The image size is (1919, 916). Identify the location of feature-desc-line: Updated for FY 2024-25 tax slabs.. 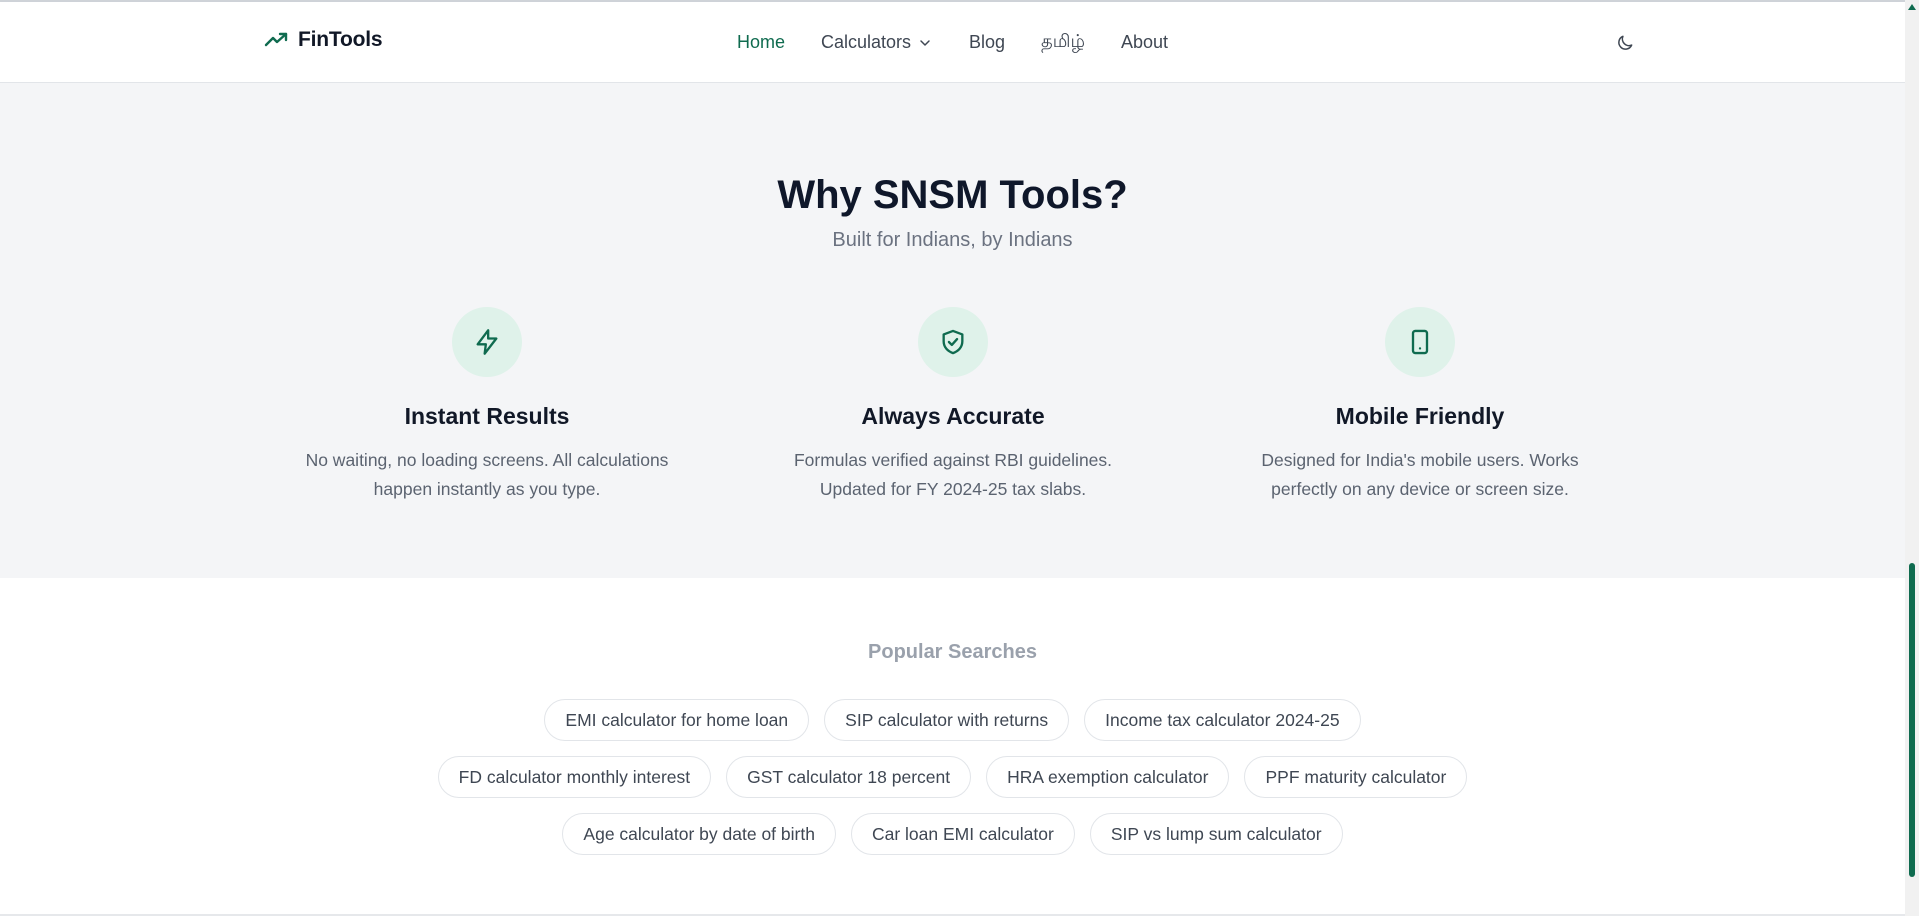
(953, 489).